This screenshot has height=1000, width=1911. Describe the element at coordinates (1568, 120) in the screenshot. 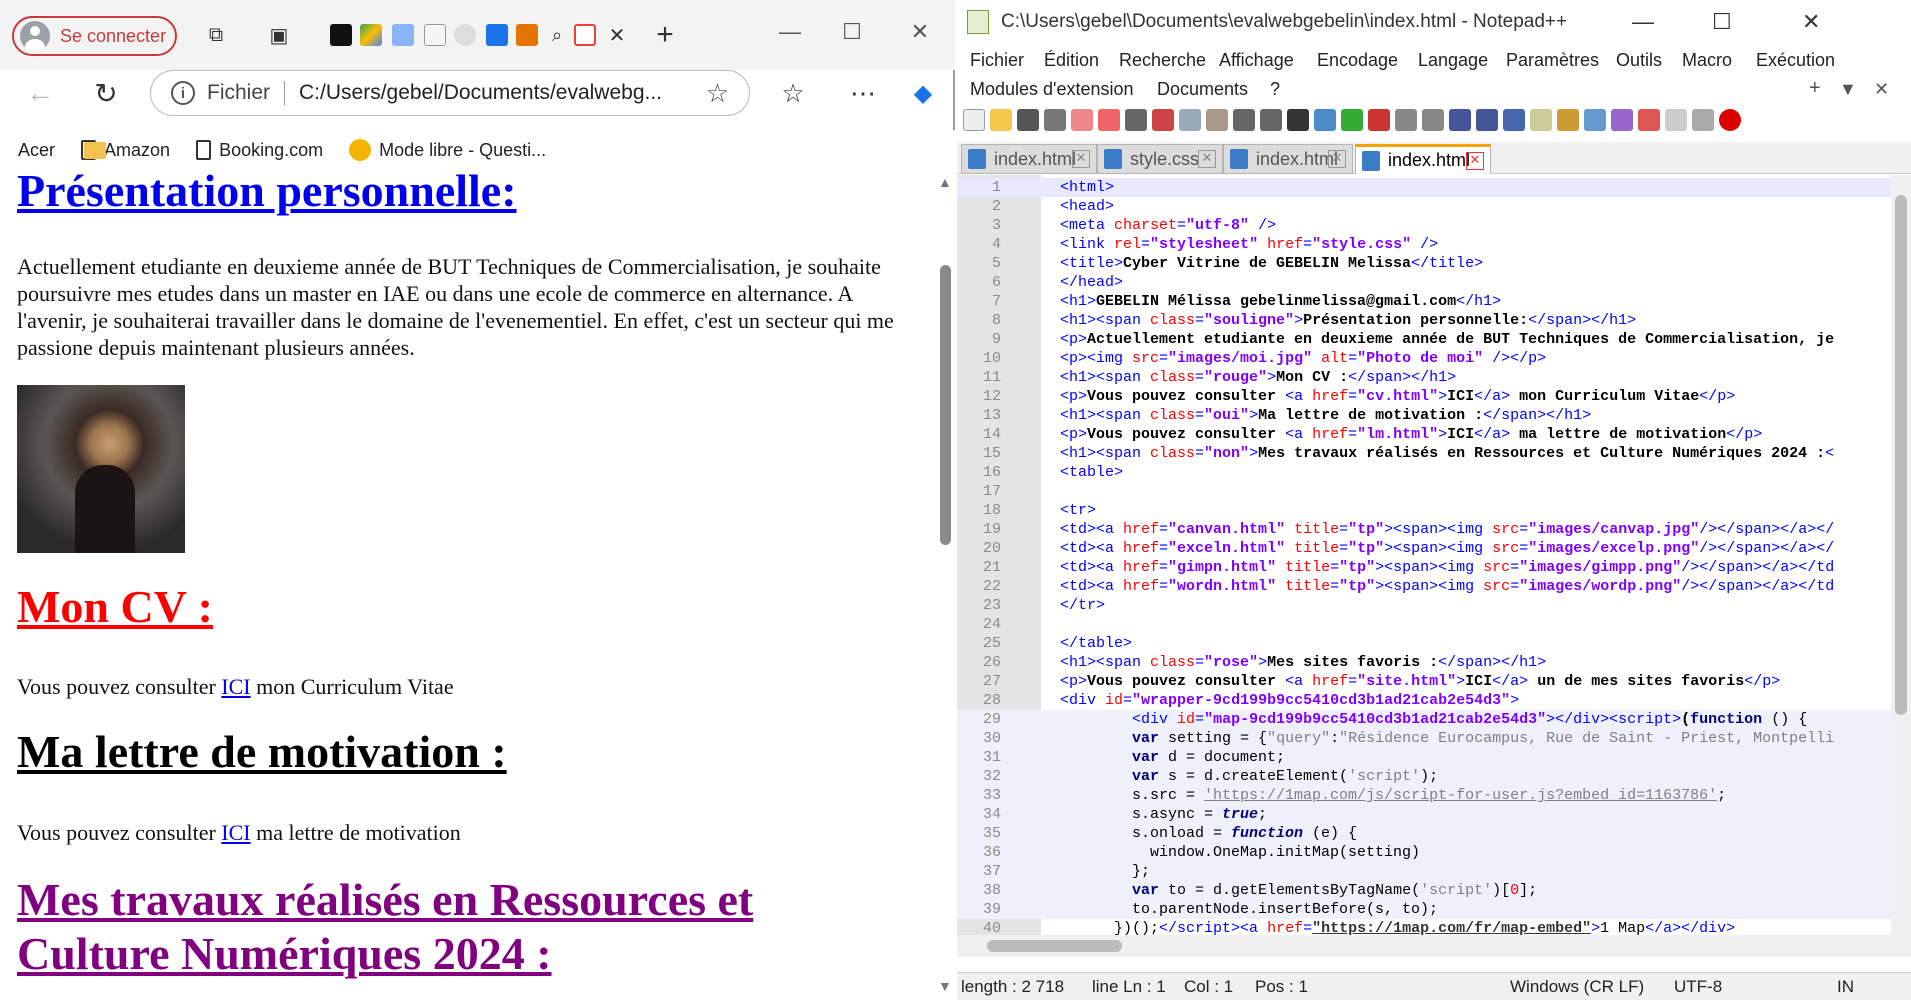

I see `doc-map-icon` at that location.